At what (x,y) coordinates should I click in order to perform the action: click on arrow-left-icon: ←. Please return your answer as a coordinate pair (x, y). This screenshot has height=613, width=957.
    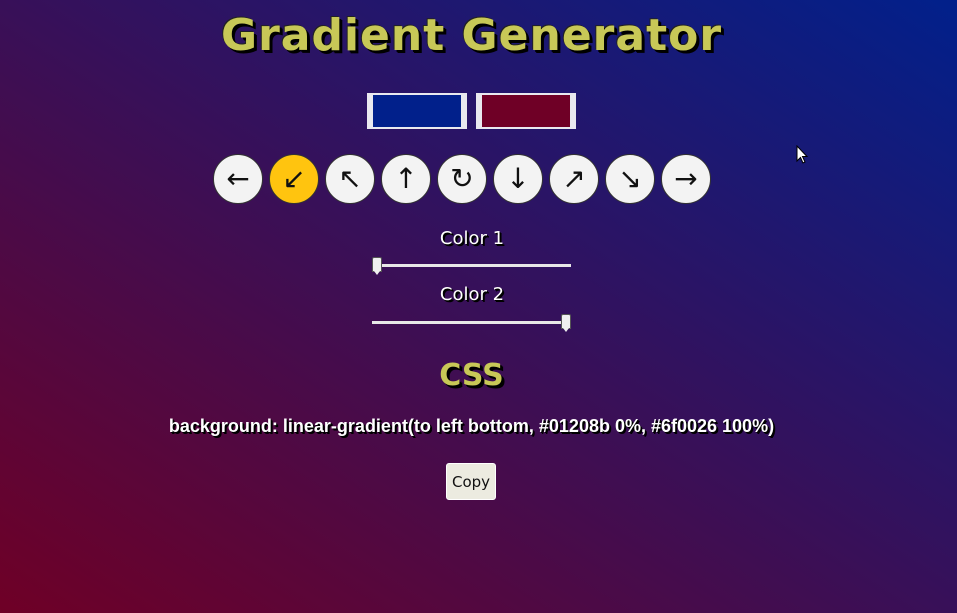
    Looking at the image, I should click on (238, 178).